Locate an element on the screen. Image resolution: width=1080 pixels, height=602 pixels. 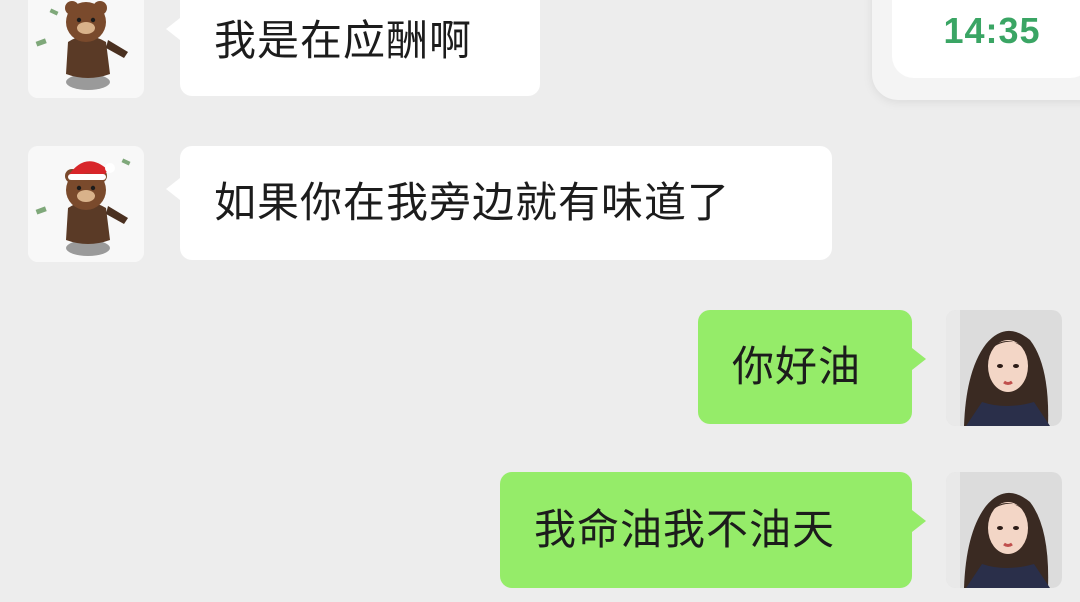
bear-icon is located at coordinates (86, 49).